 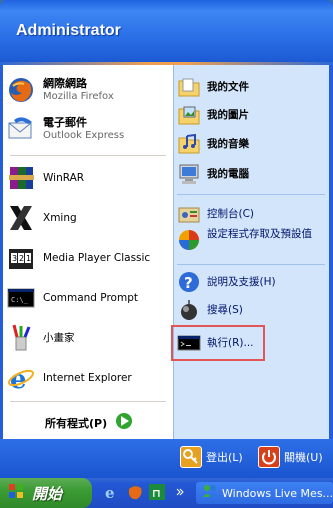 I want to click on help-icon: ?, so click(x=189, y=282).